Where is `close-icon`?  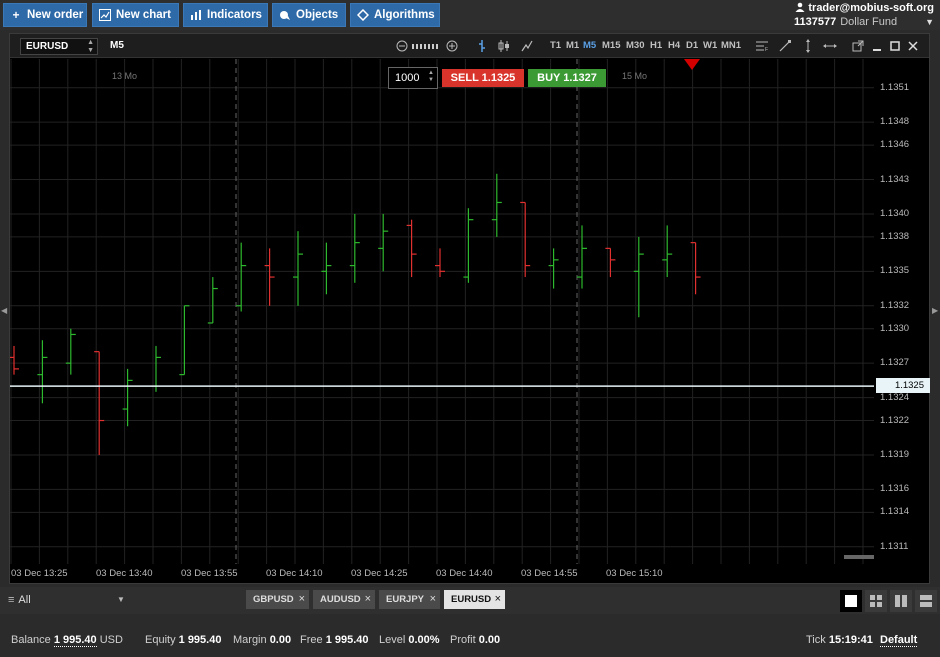 close-icon is located at coordinates (913, 46).